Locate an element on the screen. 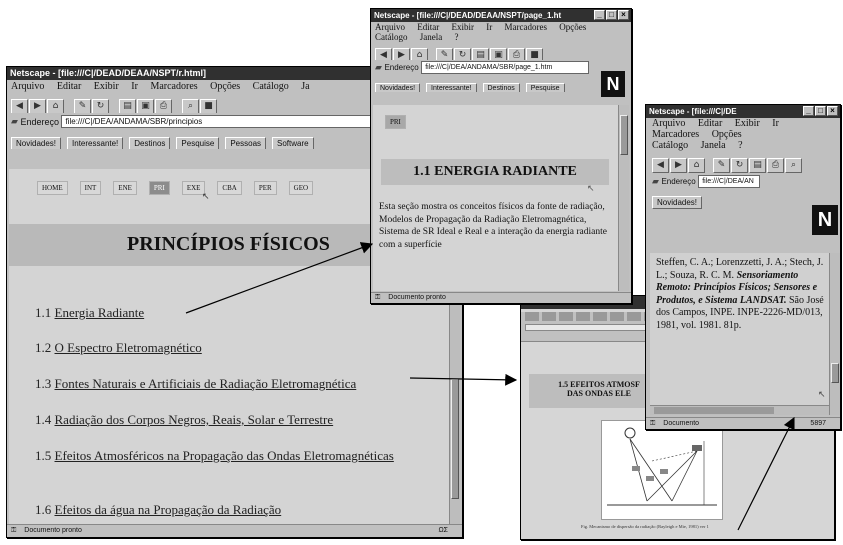 The image size is (843, 545). toc-item-1-1: 1.1 Energia Radiante is located at coordinates (89, 313).